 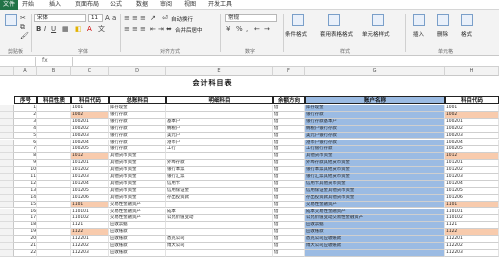 I want to click on cell-general: 应收账款, so click(x=137, y=239).